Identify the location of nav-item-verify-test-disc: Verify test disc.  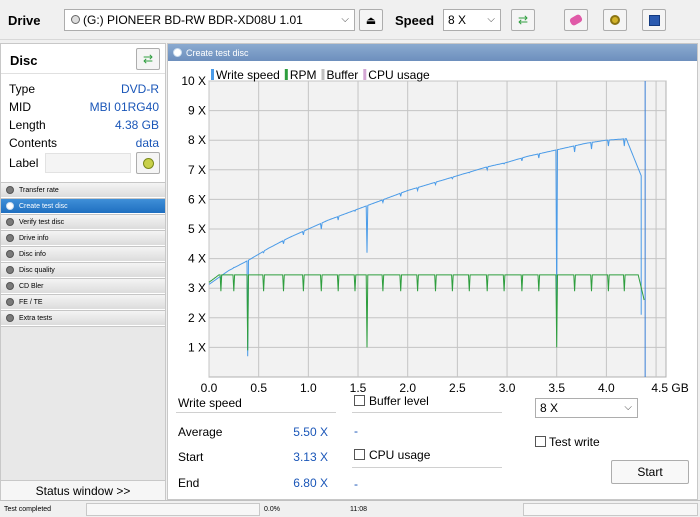
(83, 221).